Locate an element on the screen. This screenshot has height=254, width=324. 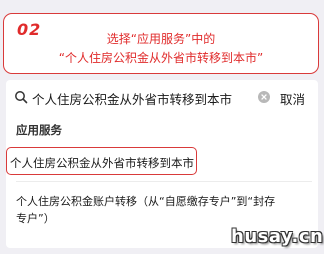
section-title: 应用服务 is located at coordinates (39, 130).